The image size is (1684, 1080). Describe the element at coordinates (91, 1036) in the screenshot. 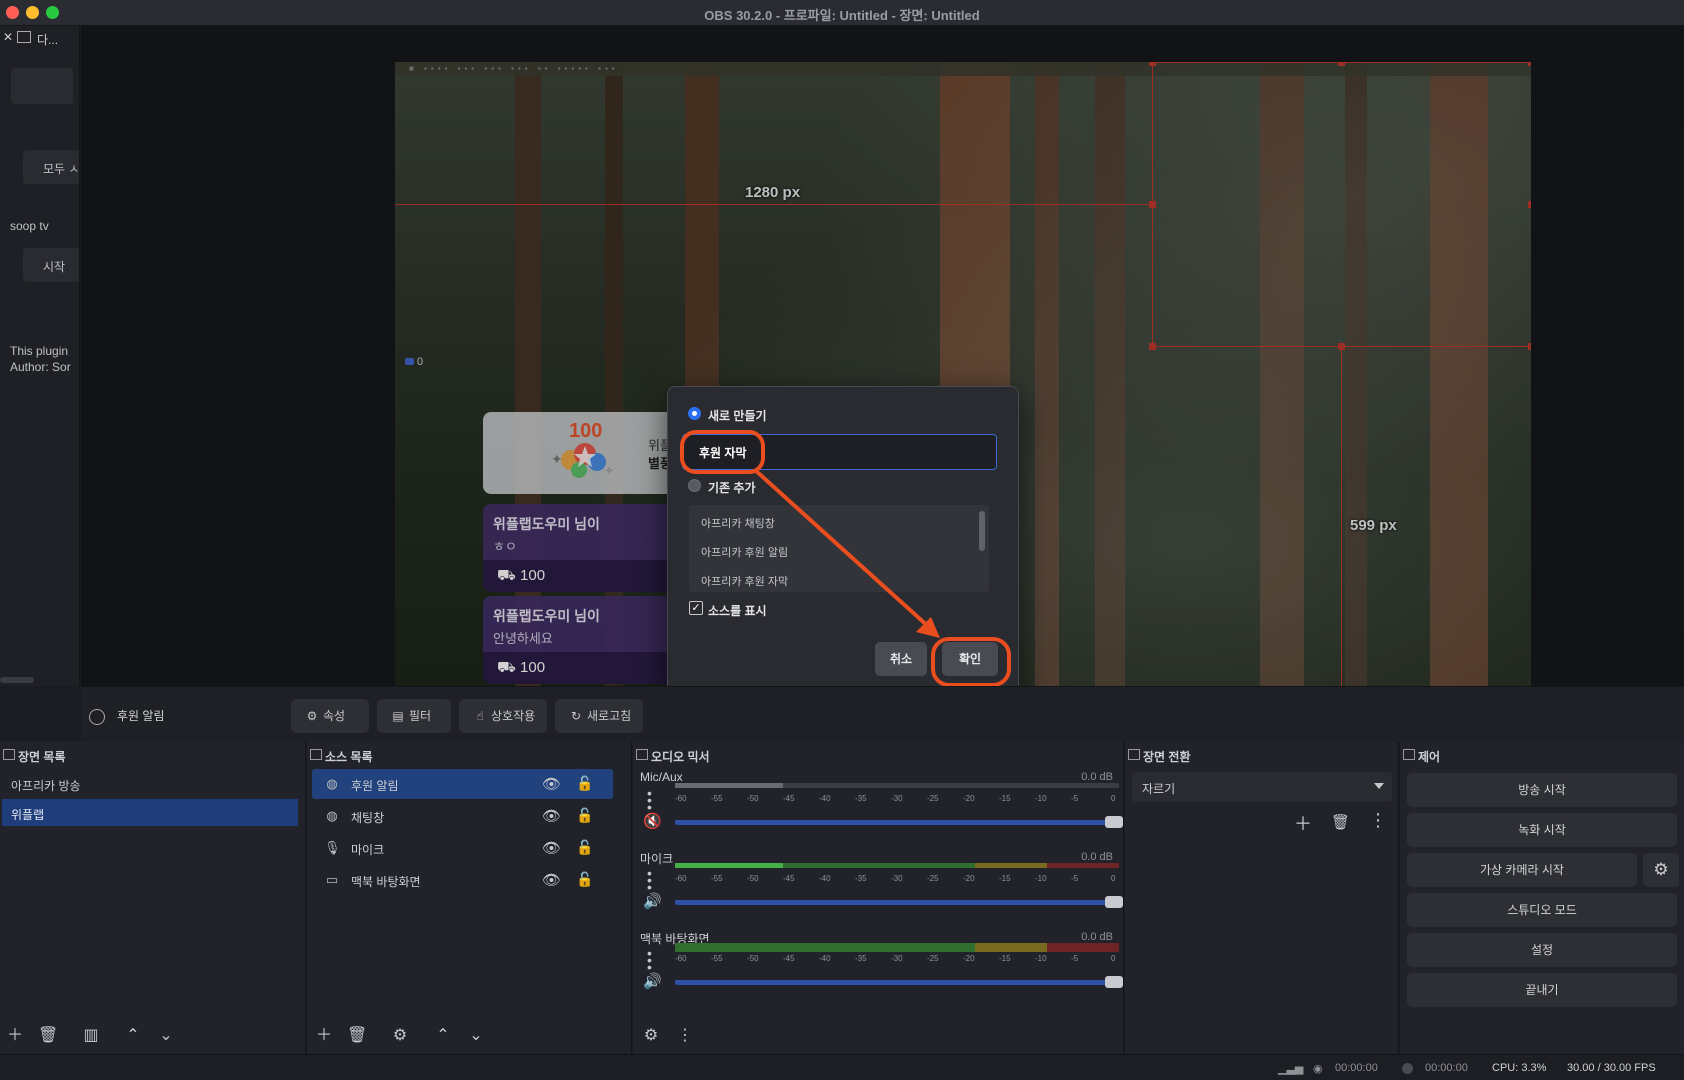

I see `filter-icon: ▥` at that location.